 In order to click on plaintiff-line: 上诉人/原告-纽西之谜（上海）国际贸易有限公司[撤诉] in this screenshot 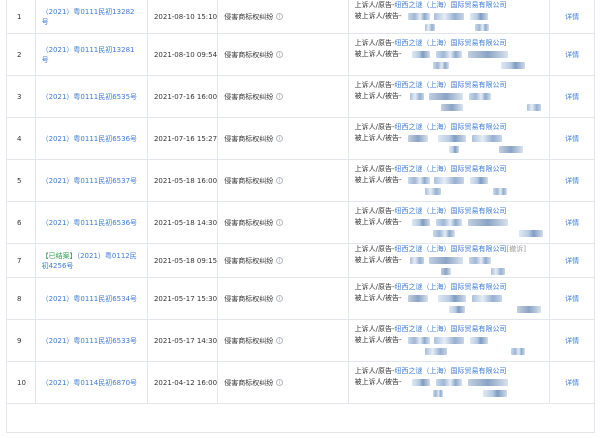, I will do `click(449, 249)`.